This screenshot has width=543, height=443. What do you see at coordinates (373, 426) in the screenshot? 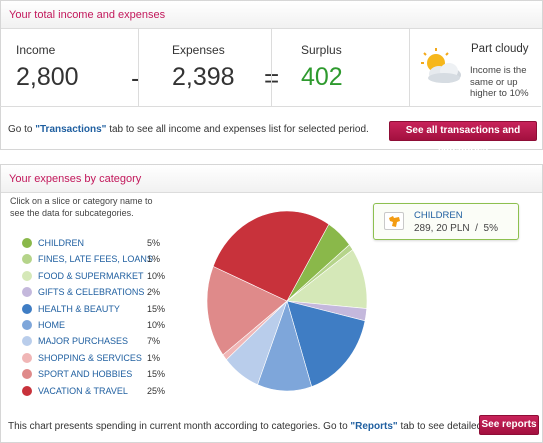
I see `reports-tab-link: "Reports"` at bounding box center [373, 426].